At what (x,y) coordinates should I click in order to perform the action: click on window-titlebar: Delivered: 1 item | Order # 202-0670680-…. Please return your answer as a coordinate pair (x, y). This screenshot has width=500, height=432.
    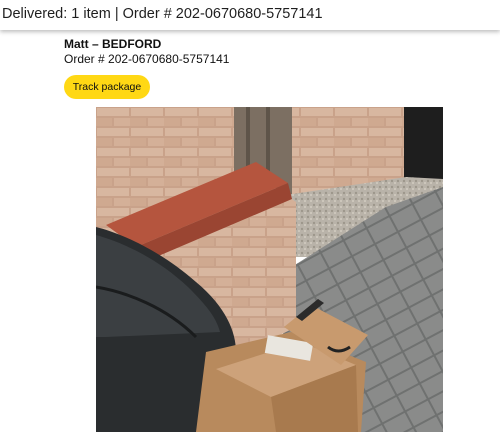
    Looking at the image, I should click on (250, 15).